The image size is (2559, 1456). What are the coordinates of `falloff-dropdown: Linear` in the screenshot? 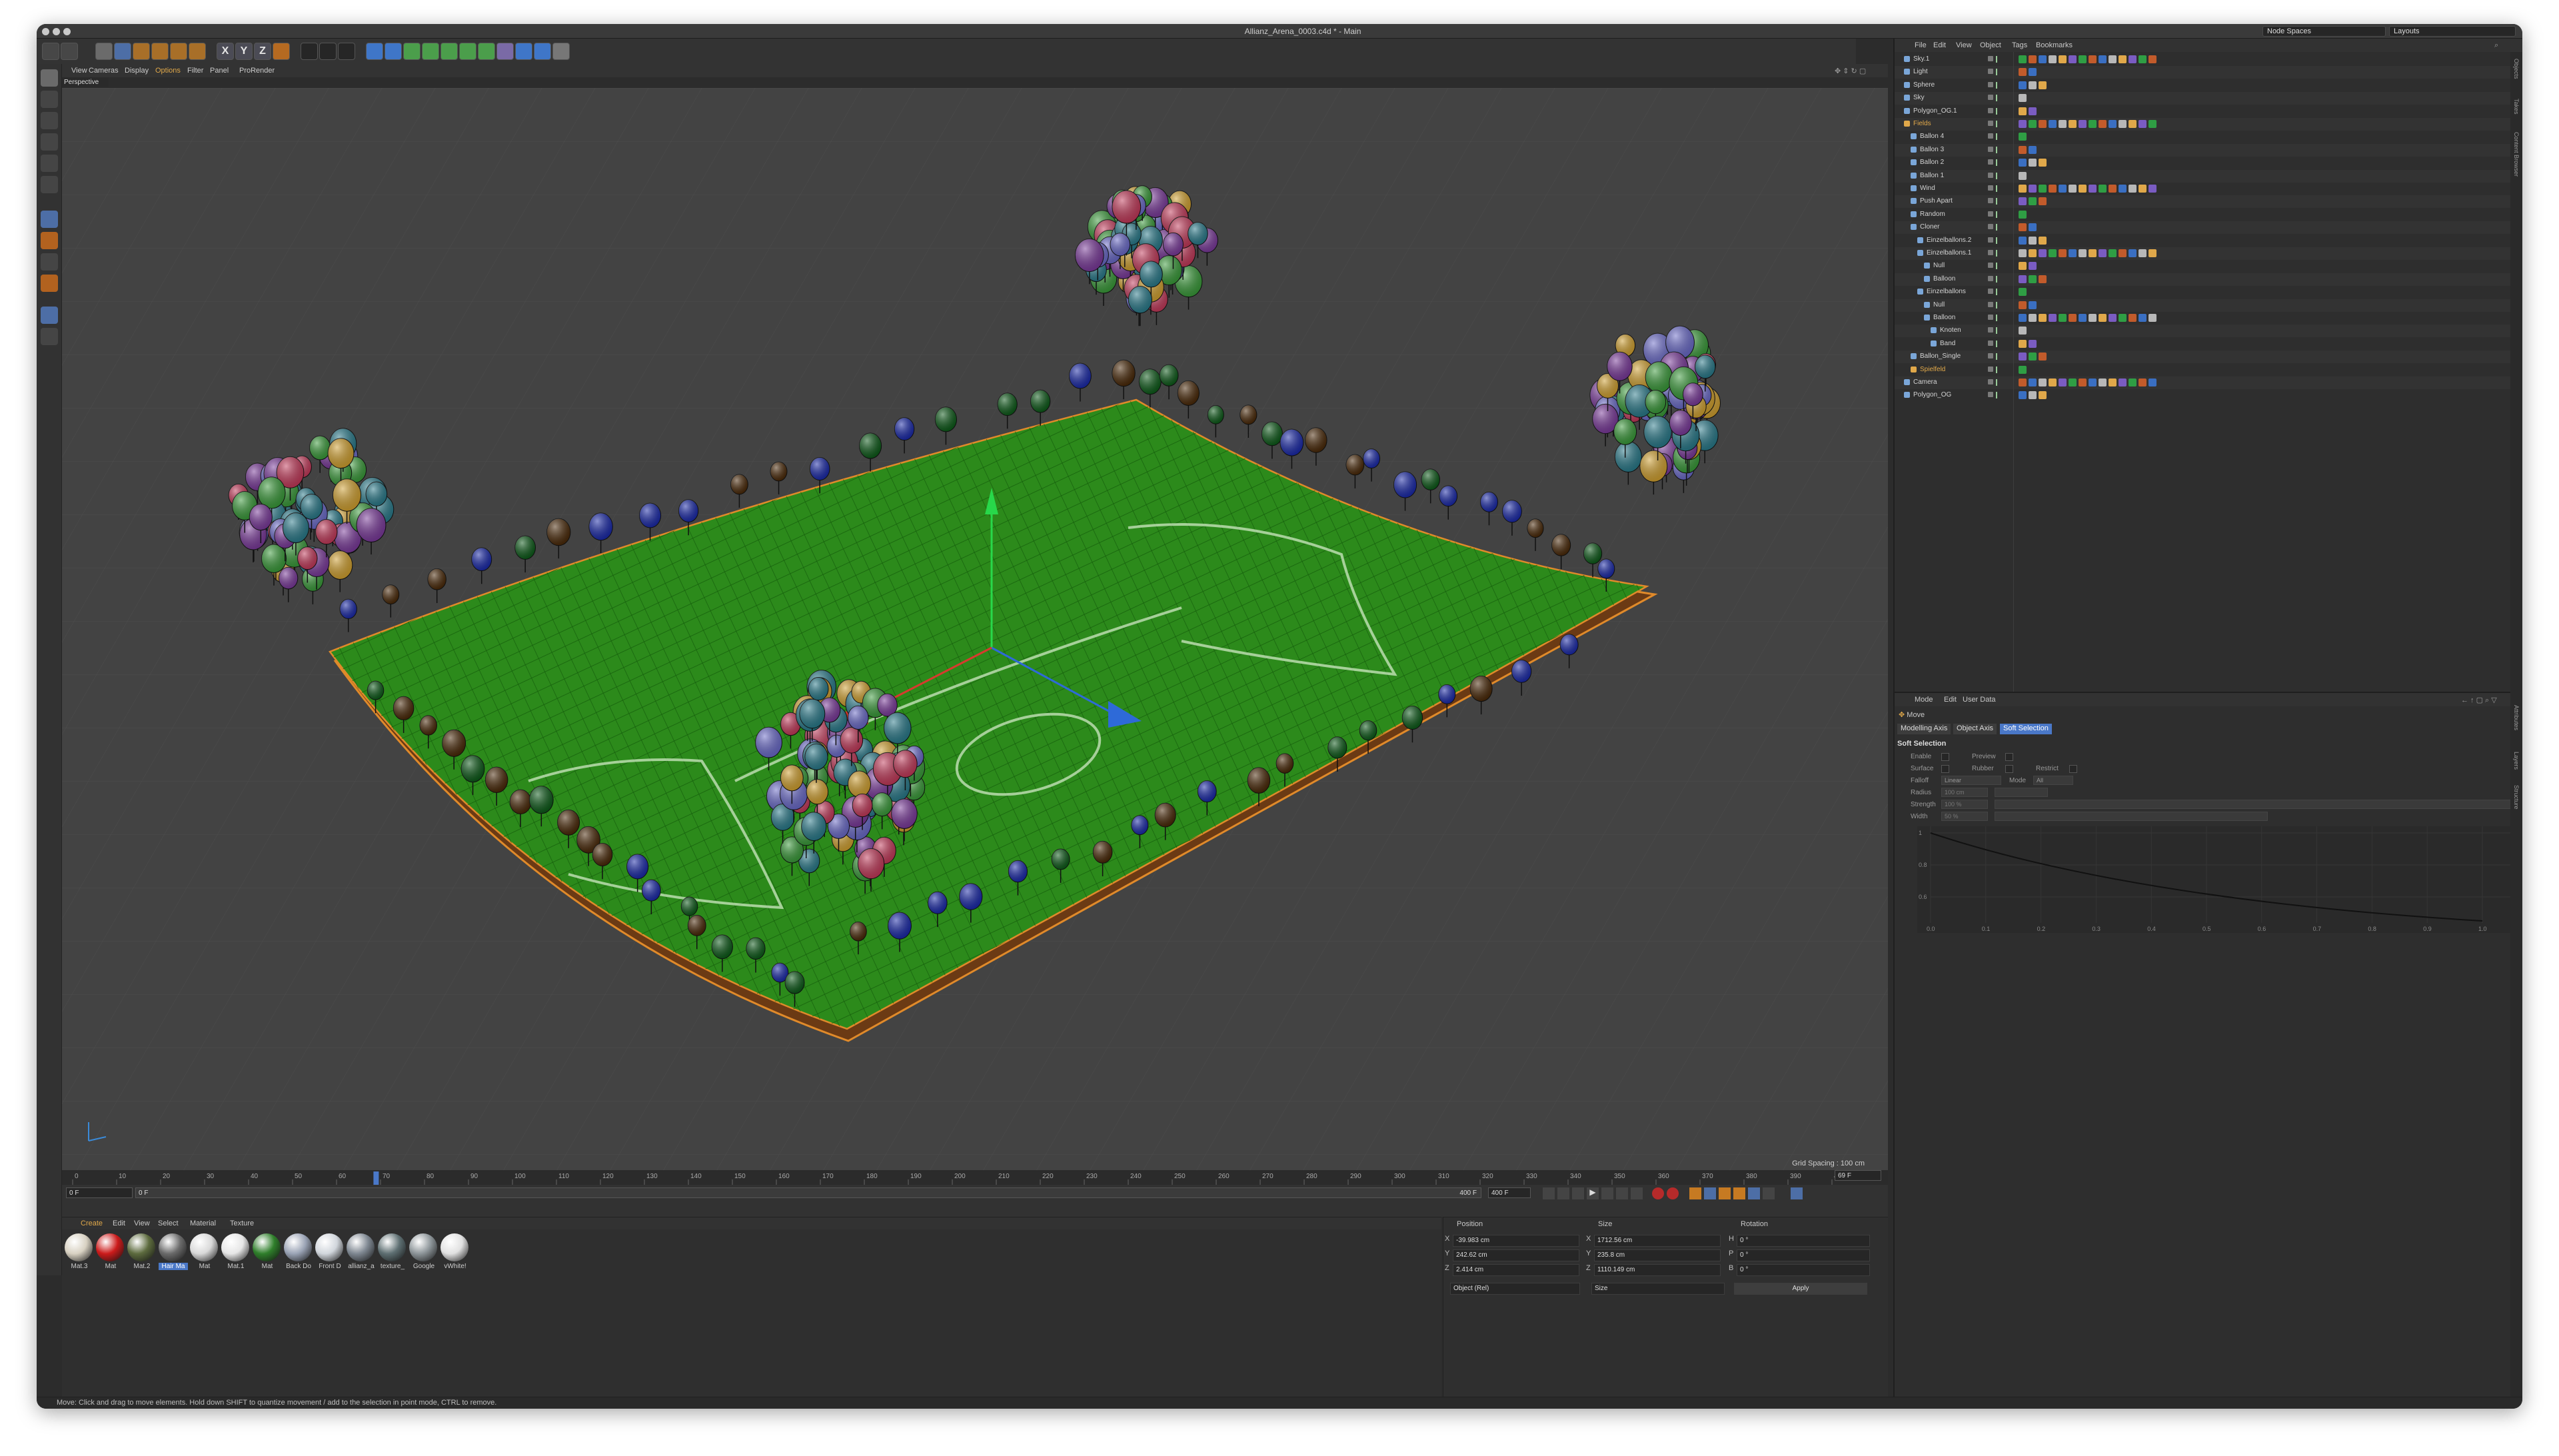 It's located at (1971, 780).